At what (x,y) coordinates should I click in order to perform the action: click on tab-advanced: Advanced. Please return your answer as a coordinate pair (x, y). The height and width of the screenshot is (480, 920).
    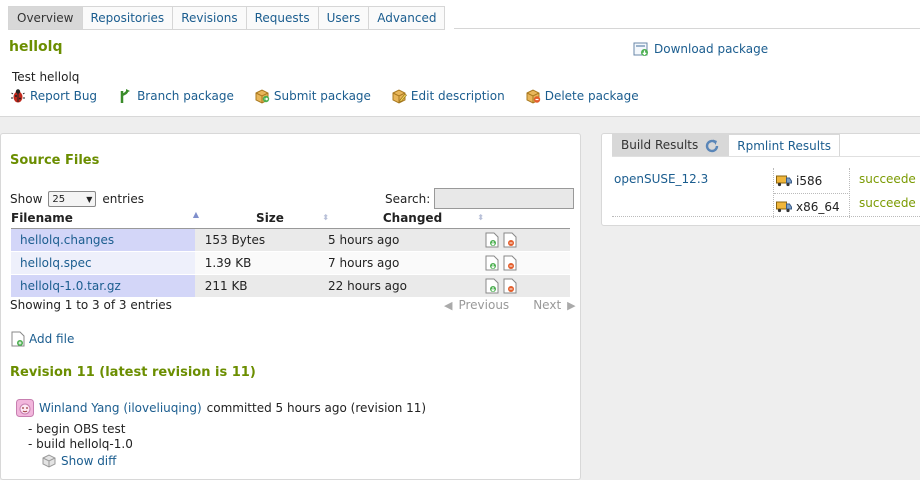
    Looking at the image, I should click on (407, 18).